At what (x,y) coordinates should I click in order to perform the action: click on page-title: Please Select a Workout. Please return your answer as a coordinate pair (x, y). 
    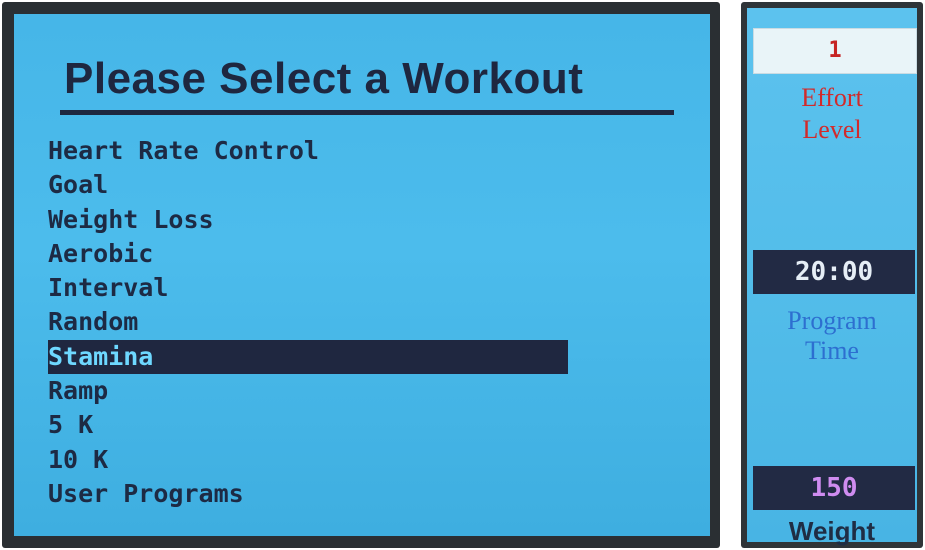
    Looking at the image, I should click on (324, 78).